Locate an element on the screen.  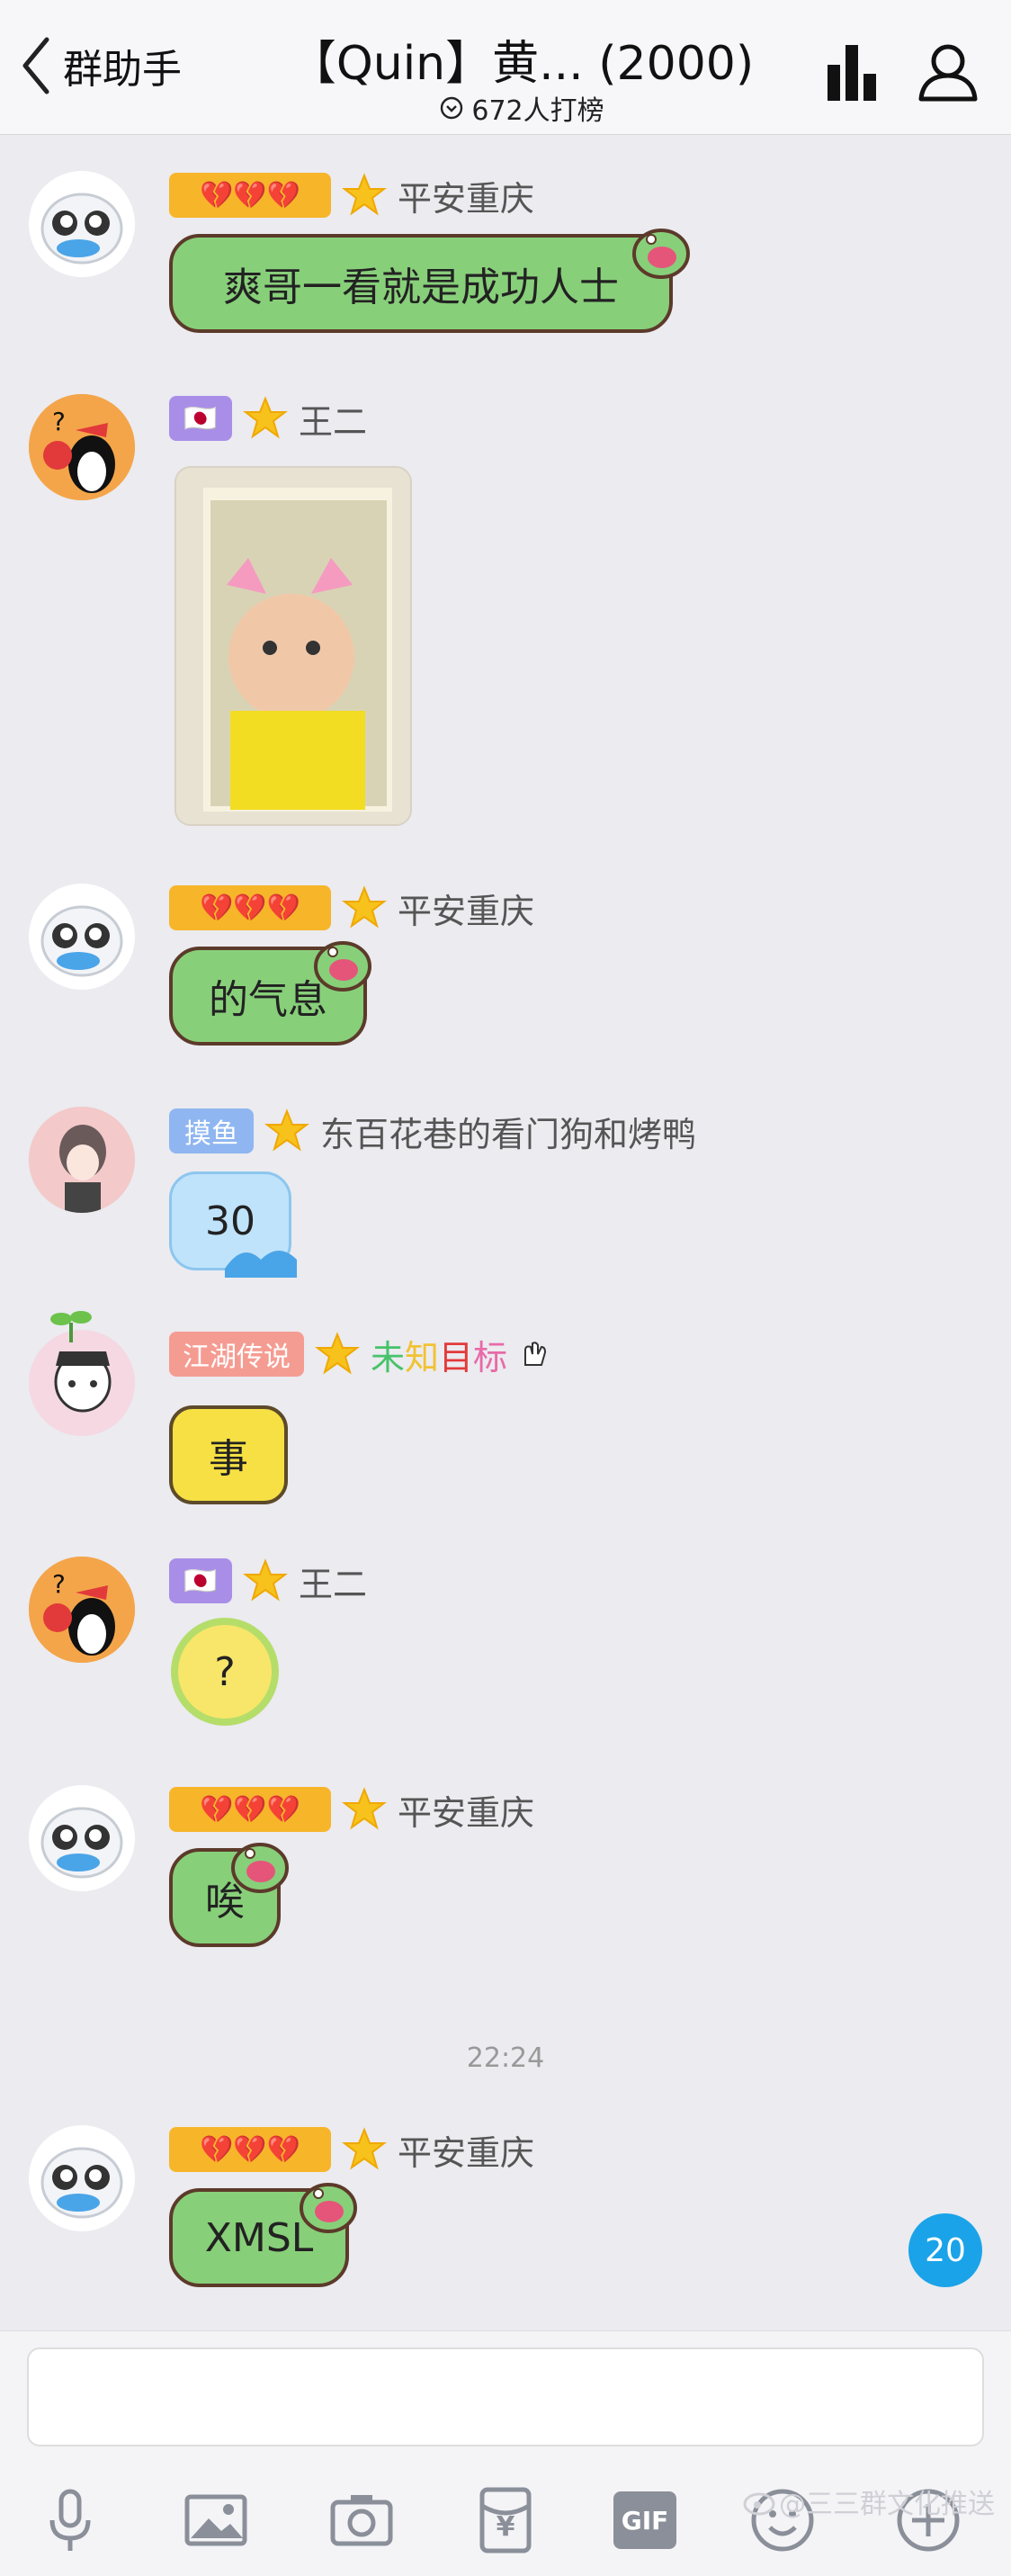
bar-chart-icon is located at coordinates (854, 72).